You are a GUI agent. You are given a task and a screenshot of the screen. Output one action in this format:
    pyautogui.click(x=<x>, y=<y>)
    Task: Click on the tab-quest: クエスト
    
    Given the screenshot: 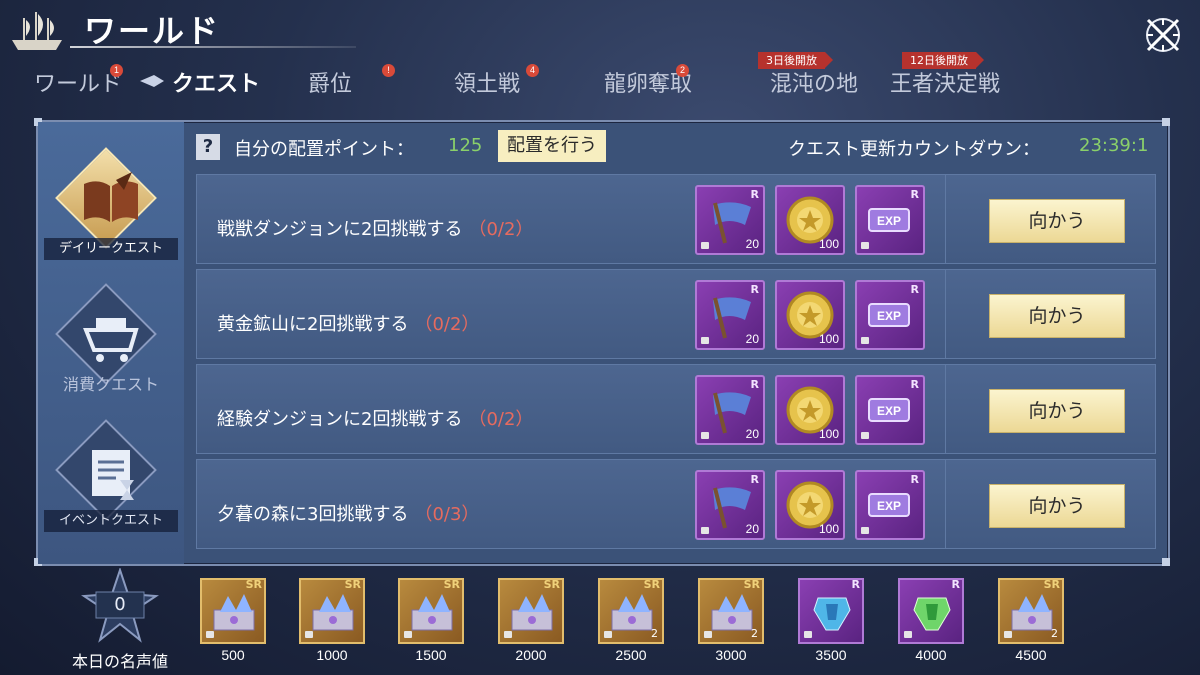 What is the action you would take?
    pyautogui.click(x=216, y=82)
    